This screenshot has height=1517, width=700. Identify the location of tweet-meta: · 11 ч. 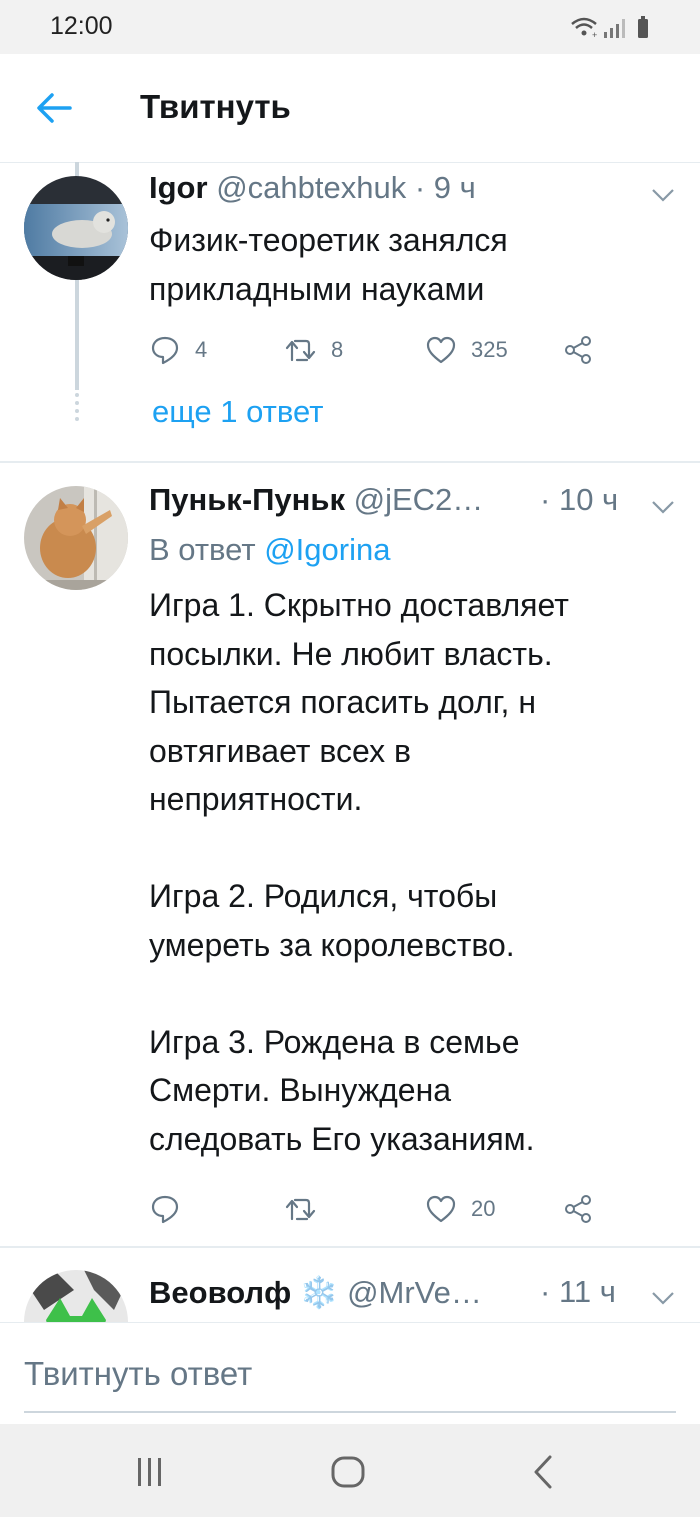
(578, 1292).